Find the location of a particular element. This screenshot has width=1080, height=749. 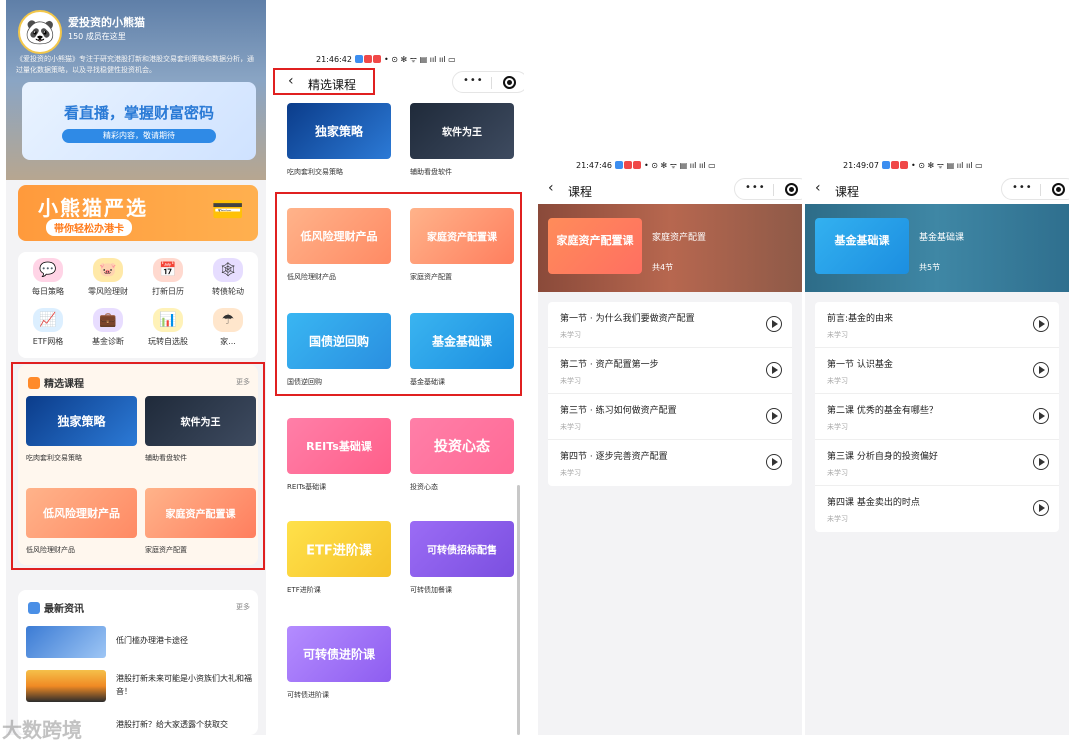

lesson-item: 第二节 · 资产配置第一步 未学习 is located at coordinates (670, 371).